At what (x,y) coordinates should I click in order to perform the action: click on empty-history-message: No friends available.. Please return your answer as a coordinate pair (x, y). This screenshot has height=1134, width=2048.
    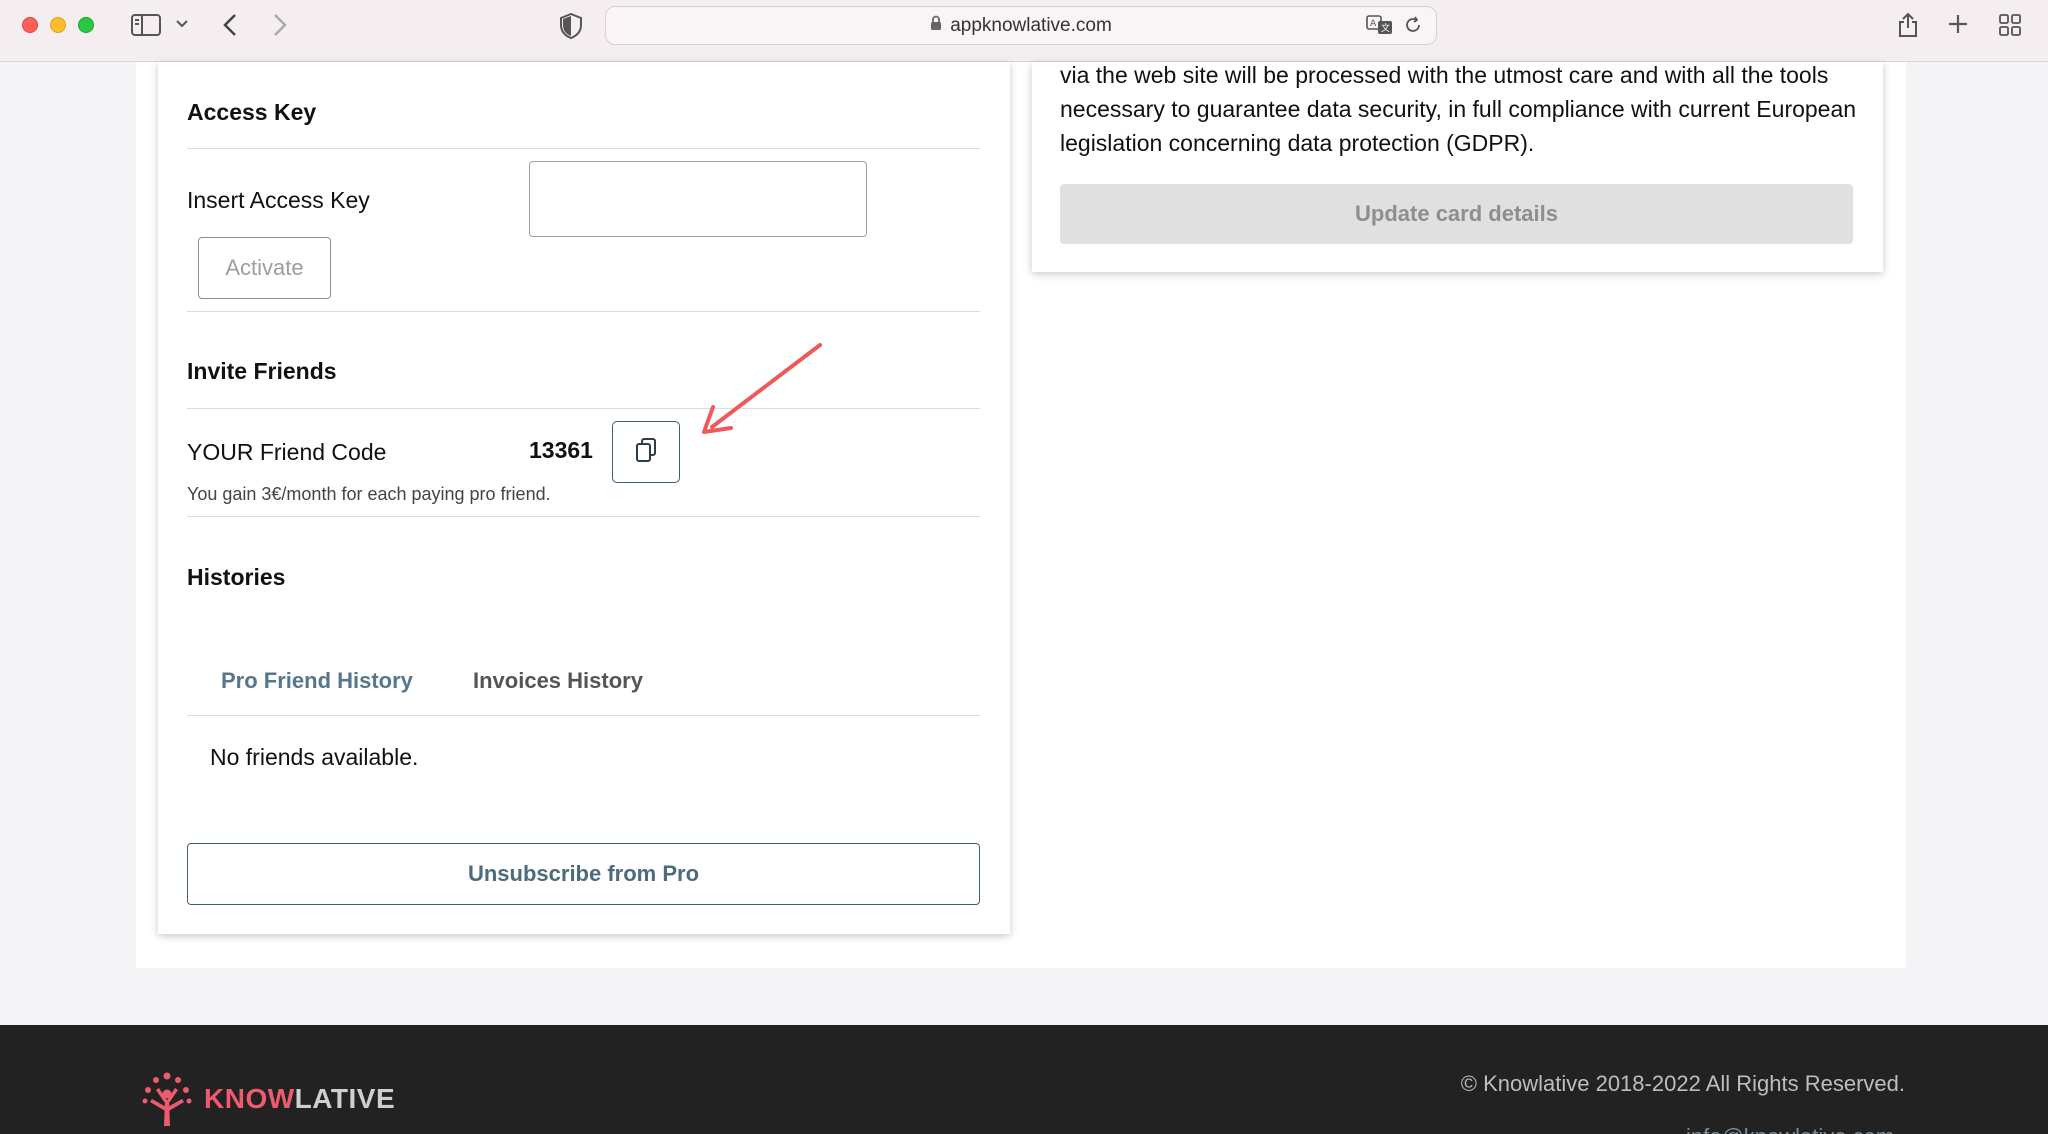
    Looking at the image, I should click on (314, 757).